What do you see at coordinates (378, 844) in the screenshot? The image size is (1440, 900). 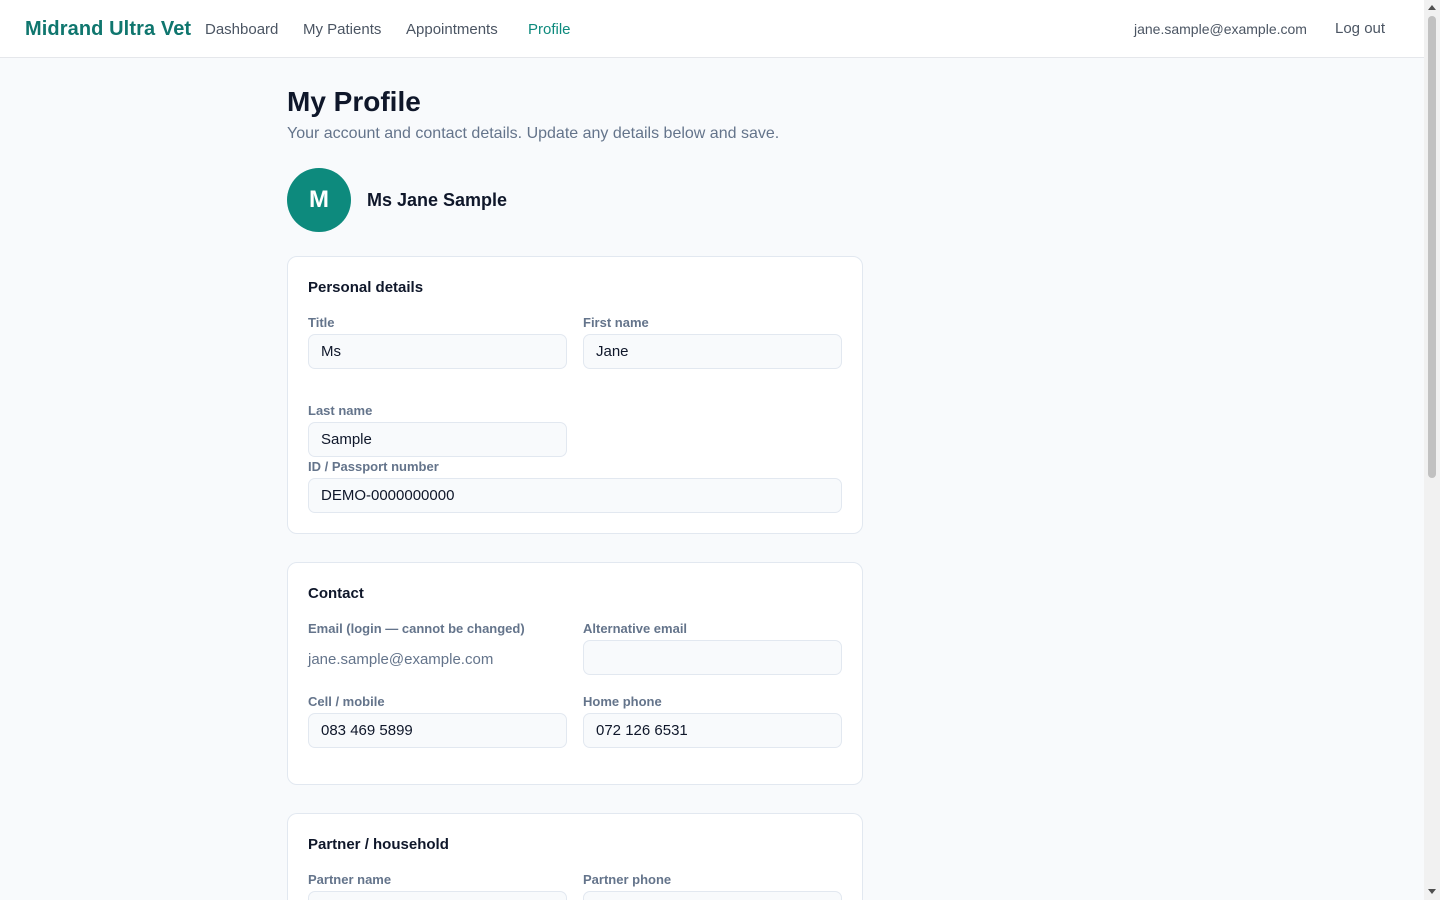 I see `partner-heading: Partner / household` at bounding box center [378, 844].